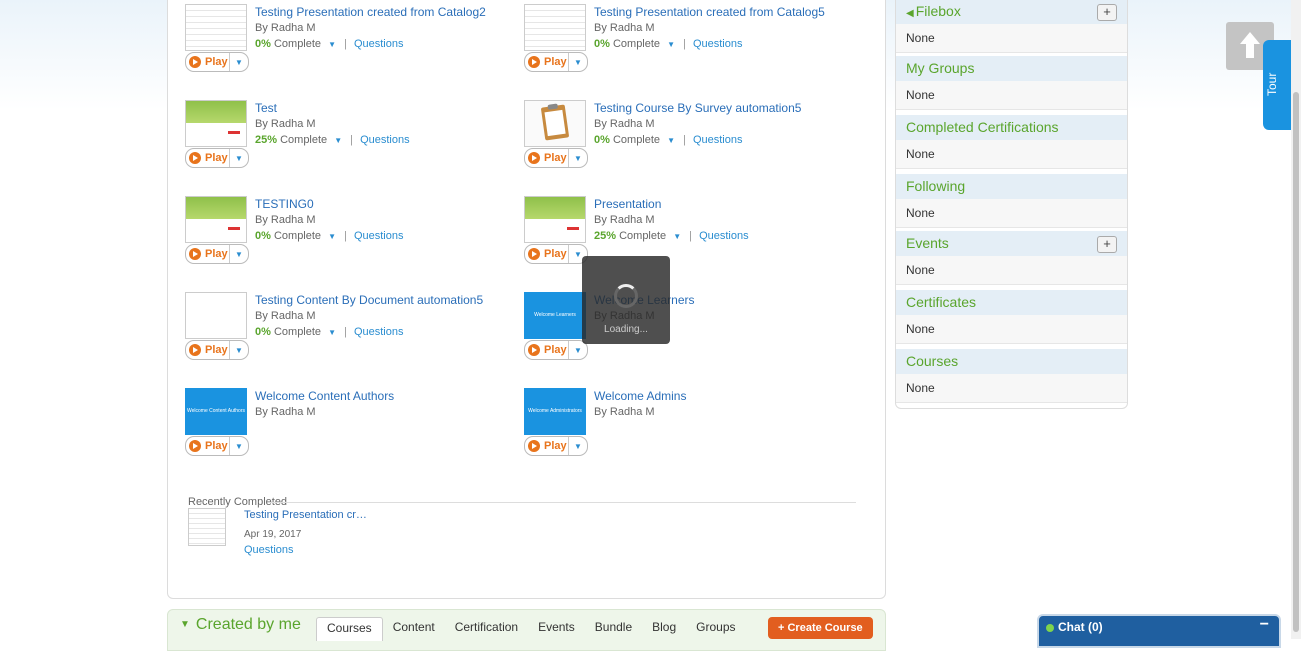  What do you see at coordinates (216, 411) in the screenshot?
I see `course-thumbnail: Welcome Content Authors` at bounding box center [216, 411].